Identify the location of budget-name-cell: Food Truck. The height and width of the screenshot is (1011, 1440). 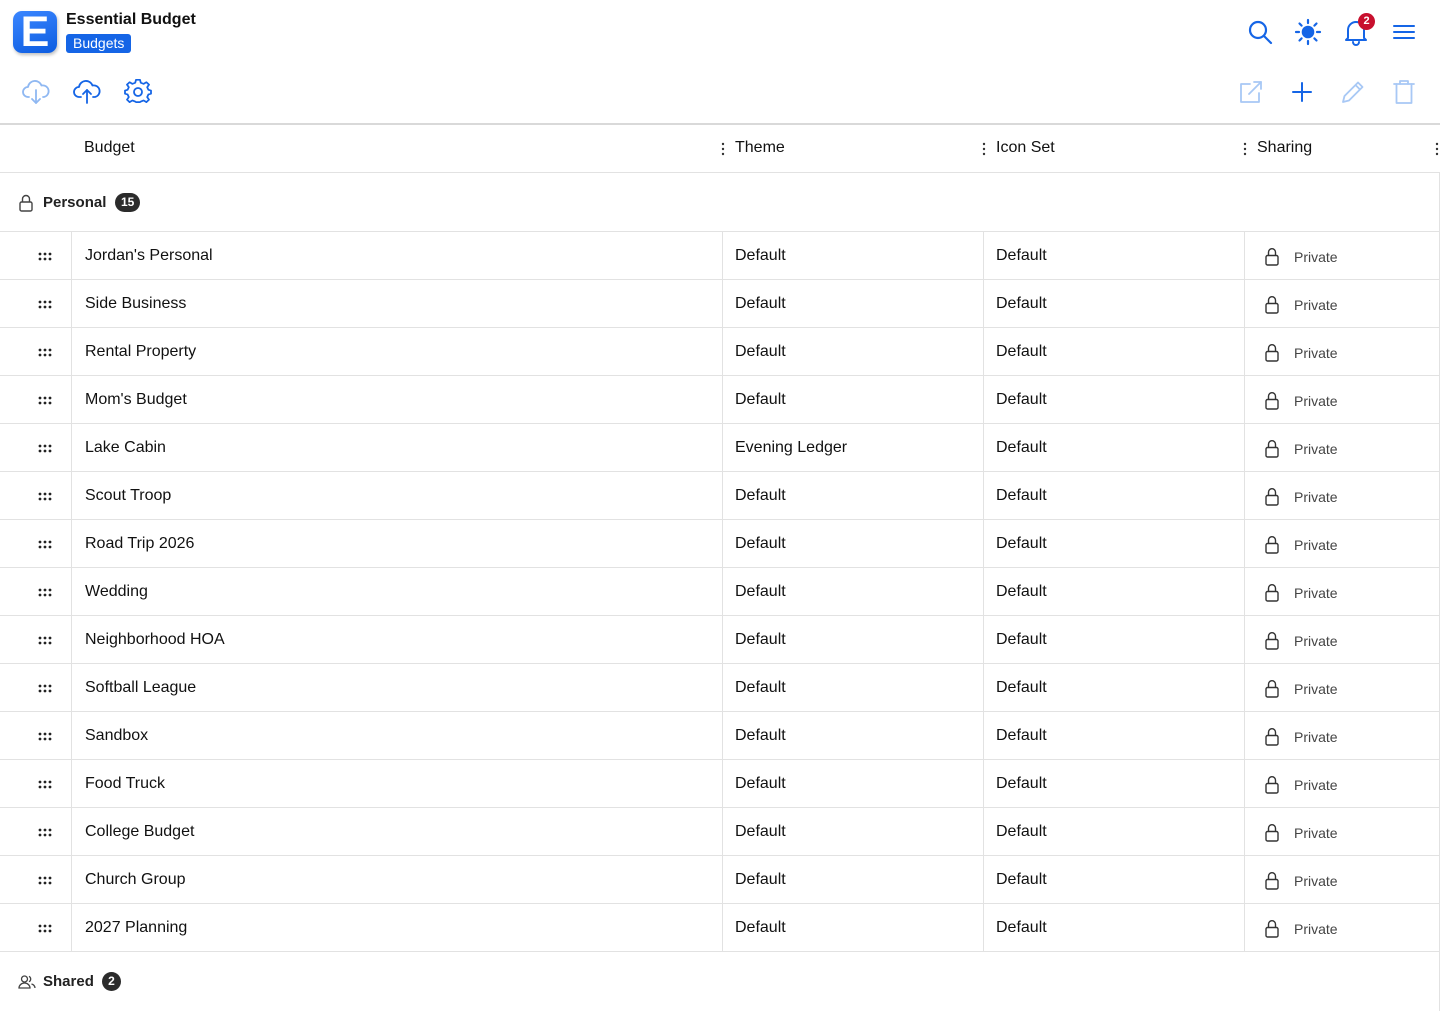
(397, 784).